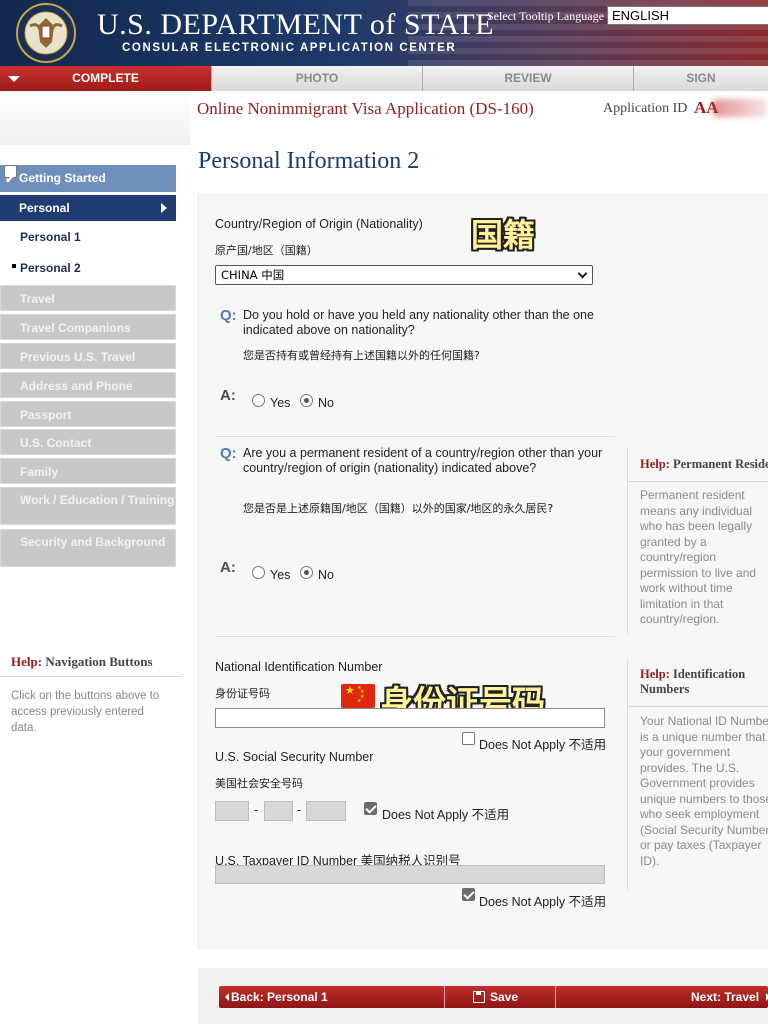  Describe the element at coordinates (306, 400) in the screenshot. I see `q1-no-radio` at that location.